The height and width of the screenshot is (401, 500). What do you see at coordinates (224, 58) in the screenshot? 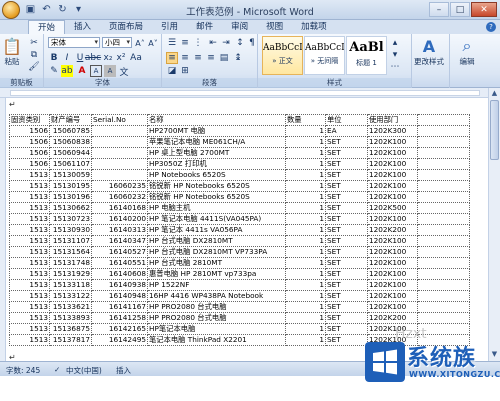
I see `distribute-icon: ▤` at bounding box center [224, 58].